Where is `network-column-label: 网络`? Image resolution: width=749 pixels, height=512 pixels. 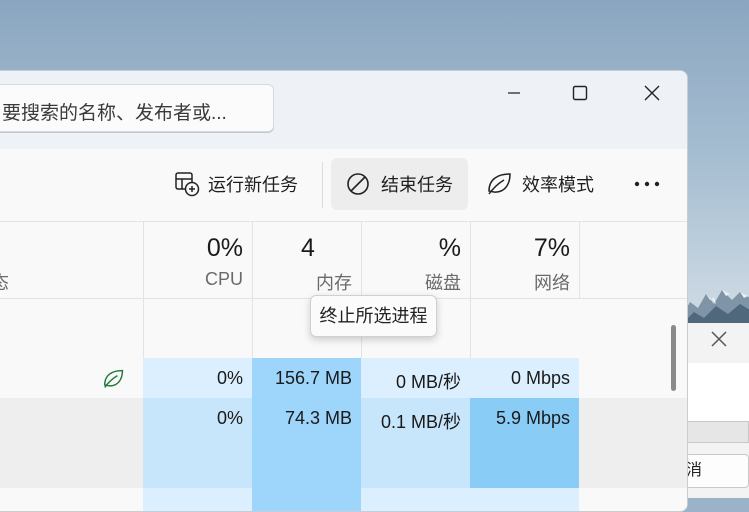 network-column-label: 网络 is located at coordinates (552, 283).